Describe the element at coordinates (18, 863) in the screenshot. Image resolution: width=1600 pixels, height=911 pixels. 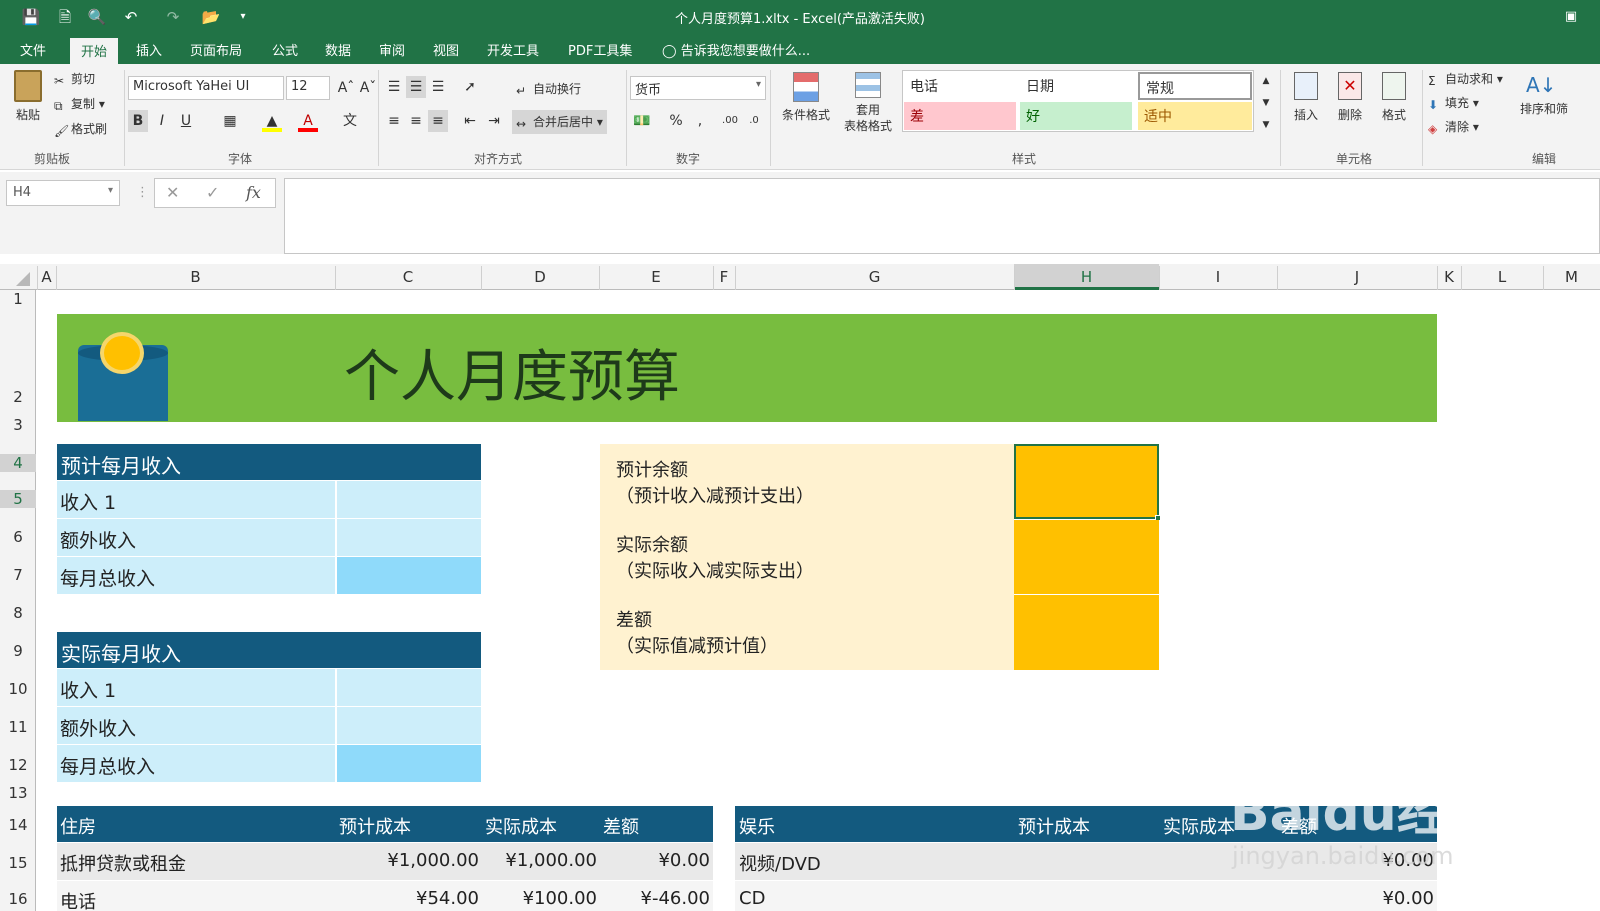
I see `row-header-15: 15` at that location.